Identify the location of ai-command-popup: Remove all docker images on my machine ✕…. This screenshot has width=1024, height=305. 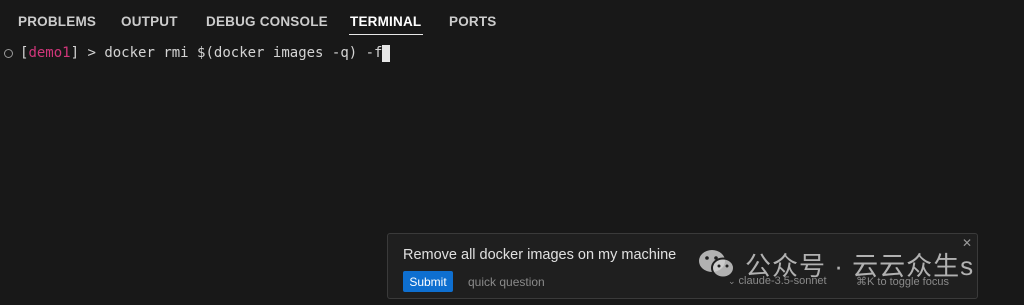
(682, 266).